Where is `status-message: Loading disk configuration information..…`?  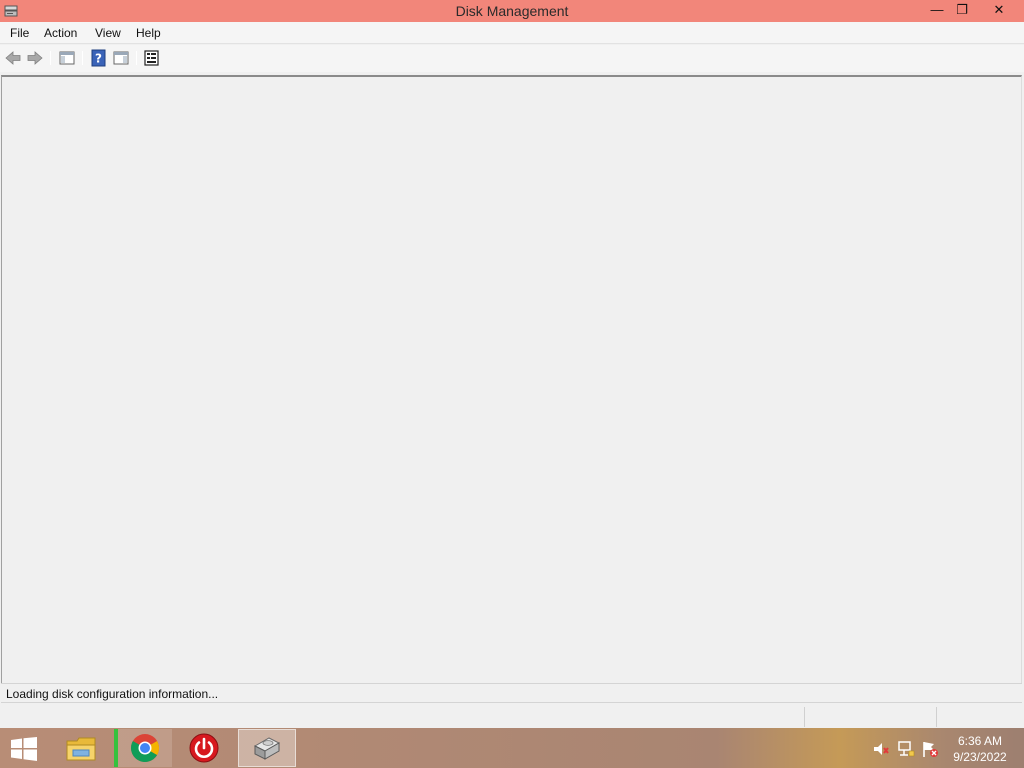 status-message: Loading disk configuration information..… is located at coordinates (112, 694).